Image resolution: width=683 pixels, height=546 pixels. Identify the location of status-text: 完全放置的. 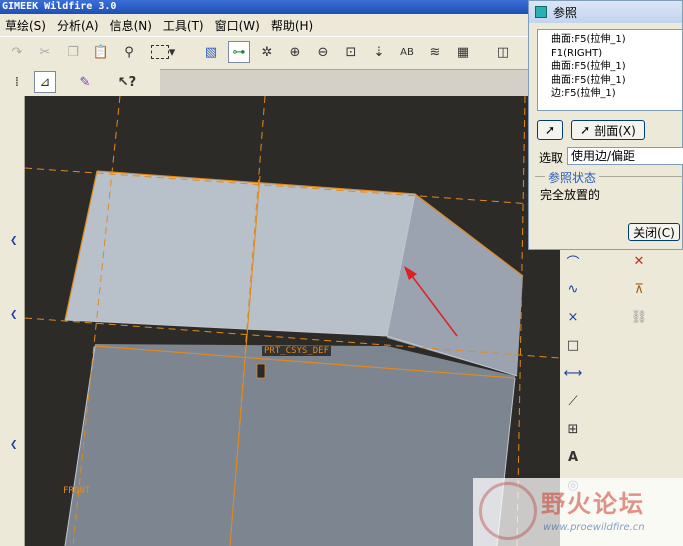
(570, 195).